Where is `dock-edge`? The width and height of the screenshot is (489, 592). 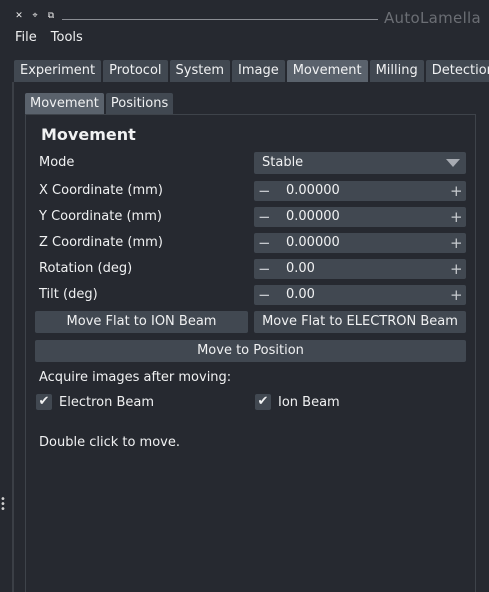 dock-edge is located at coordinates (13, 337).